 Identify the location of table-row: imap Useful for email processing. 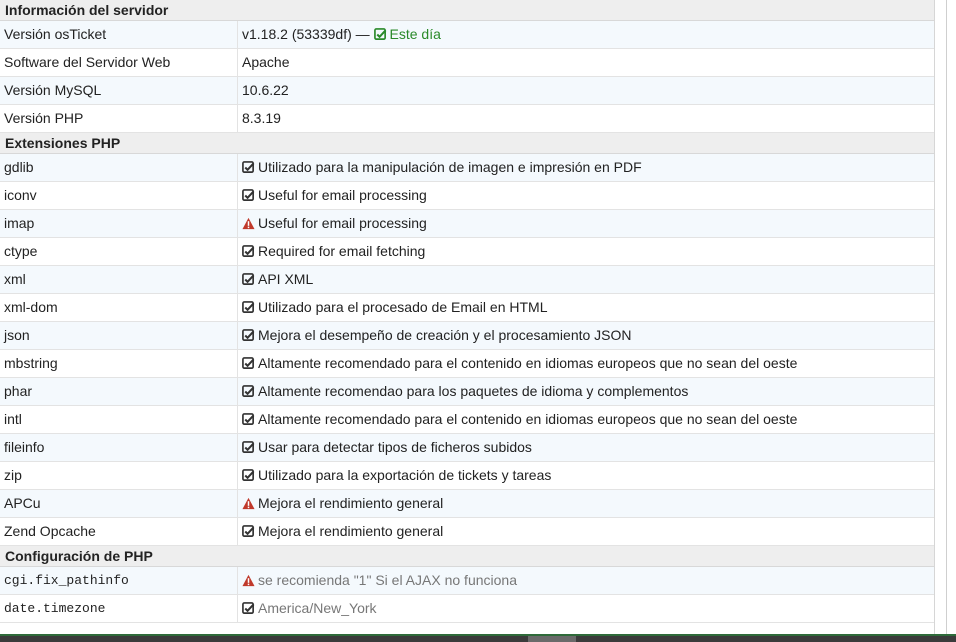
(467, 224).